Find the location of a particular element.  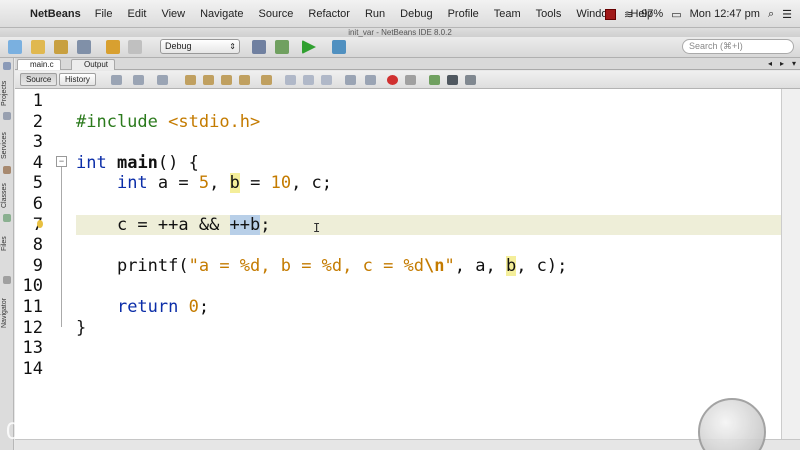

panel-files: Files is located at coordinates (4, 243).